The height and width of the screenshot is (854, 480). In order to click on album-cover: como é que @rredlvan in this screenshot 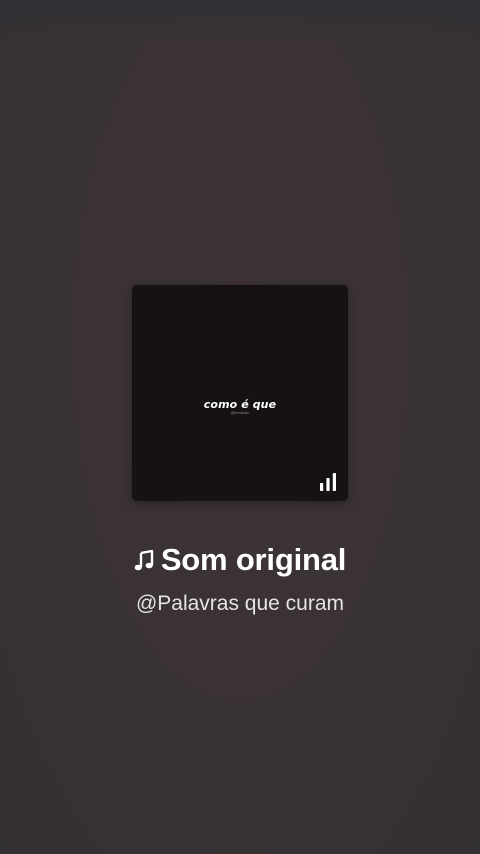, I will do `click(240, 393)`.